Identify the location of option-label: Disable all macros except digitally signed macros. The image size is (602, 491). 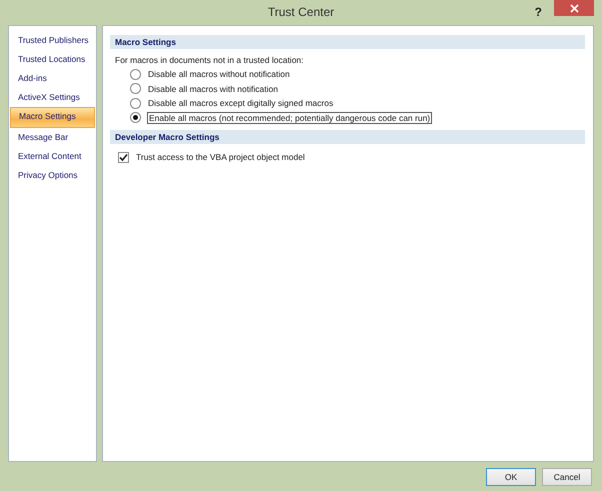
(240, 103).